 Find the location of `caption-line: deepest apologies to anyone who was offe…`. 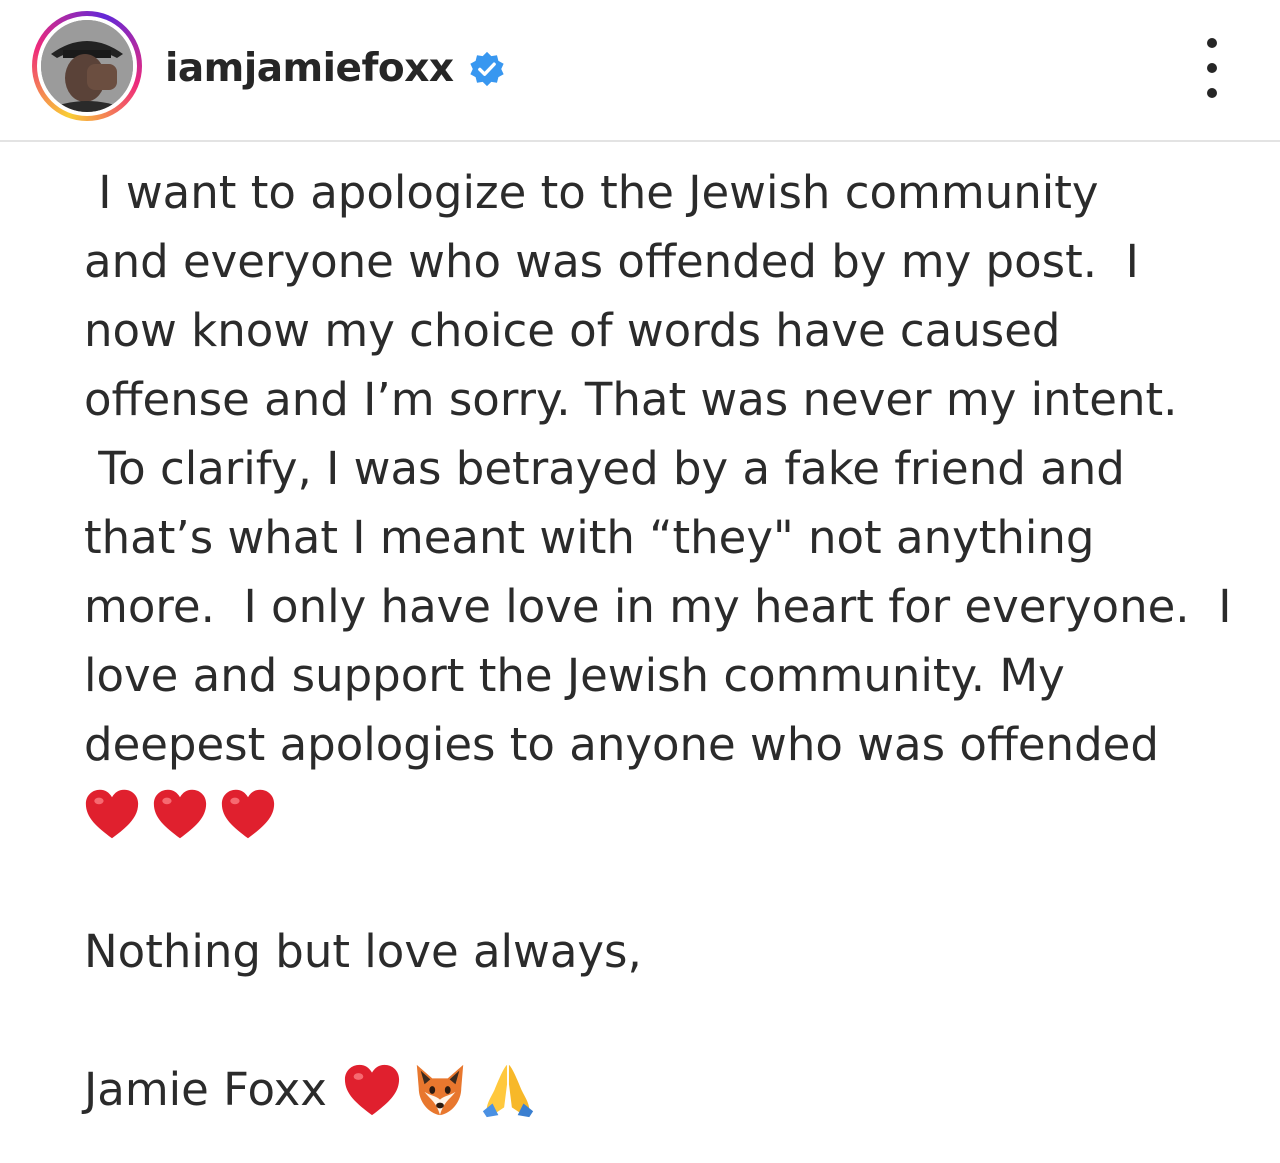

caption-line: deepest apologies to anyone who was offe… is located at coordinates (621, 744).